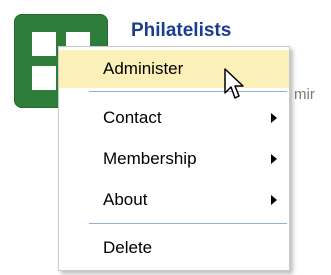 The height and width of the screenshot is (275, 331). What do you see at coordinates (234, 83) in the screenshot?
I see `mouse-pointer-icon` at bounding box center [234, 83].